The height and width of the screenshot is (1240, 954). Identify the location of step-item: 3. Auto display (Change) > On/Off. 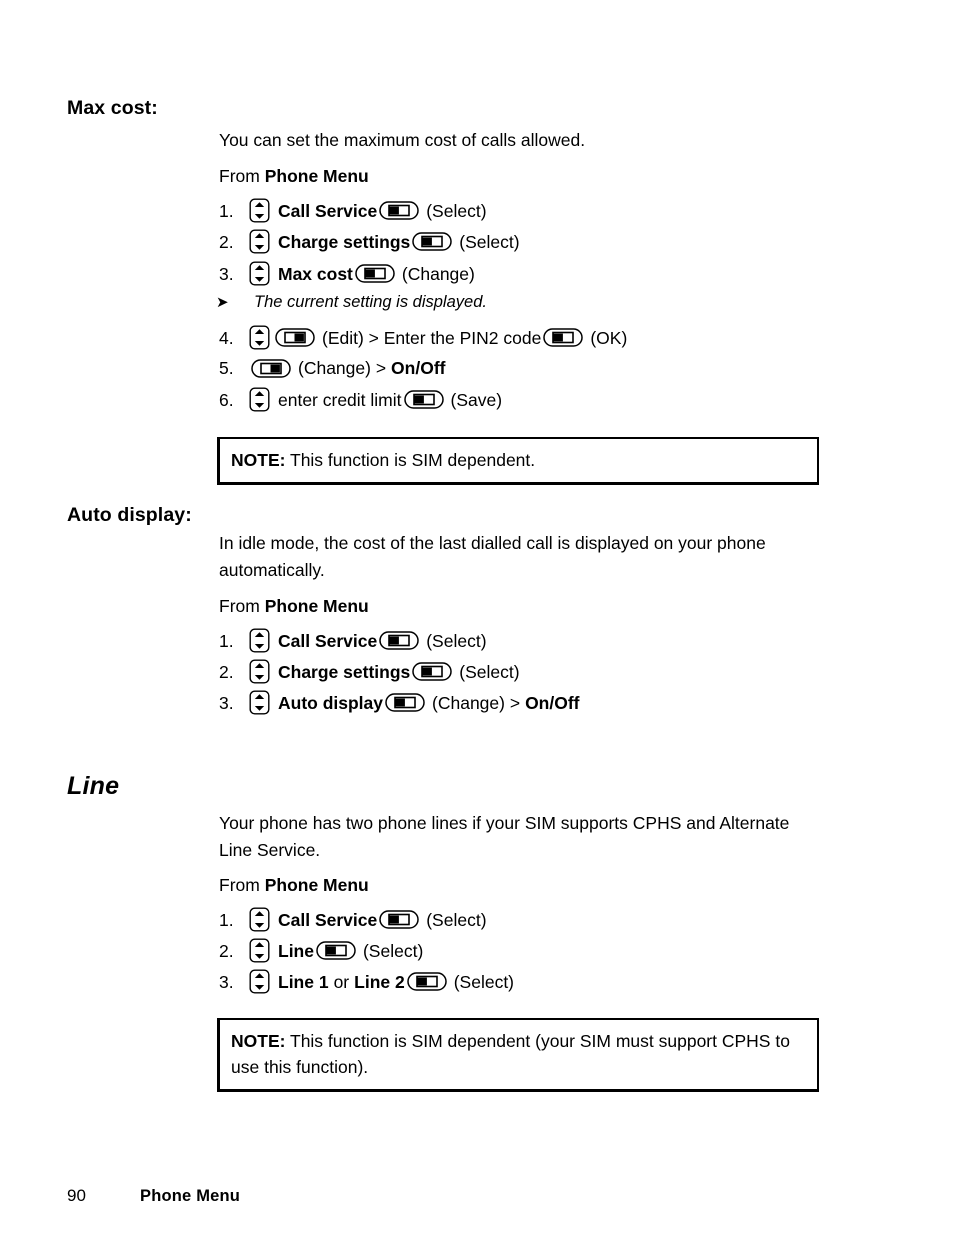
(399, 702).